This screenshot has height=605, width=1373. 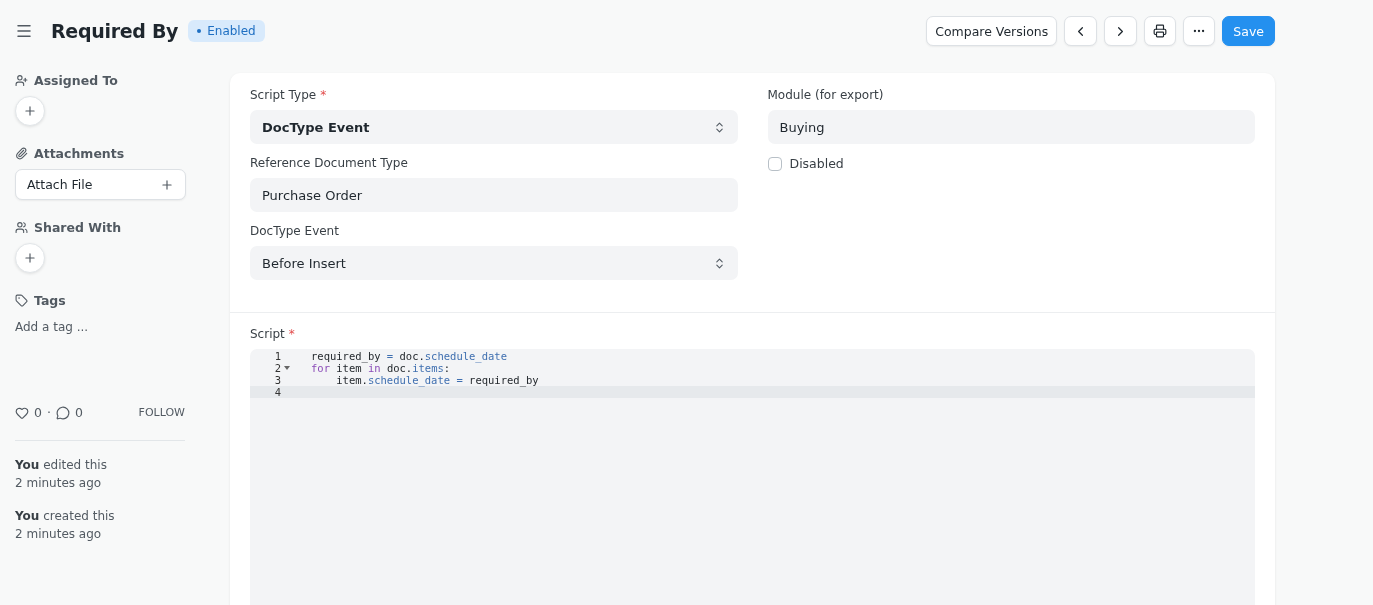 What do you see at coordinates (283, 95) in the screenshot?
I see `field-label: Script Type` at bounding box center [283, 95].